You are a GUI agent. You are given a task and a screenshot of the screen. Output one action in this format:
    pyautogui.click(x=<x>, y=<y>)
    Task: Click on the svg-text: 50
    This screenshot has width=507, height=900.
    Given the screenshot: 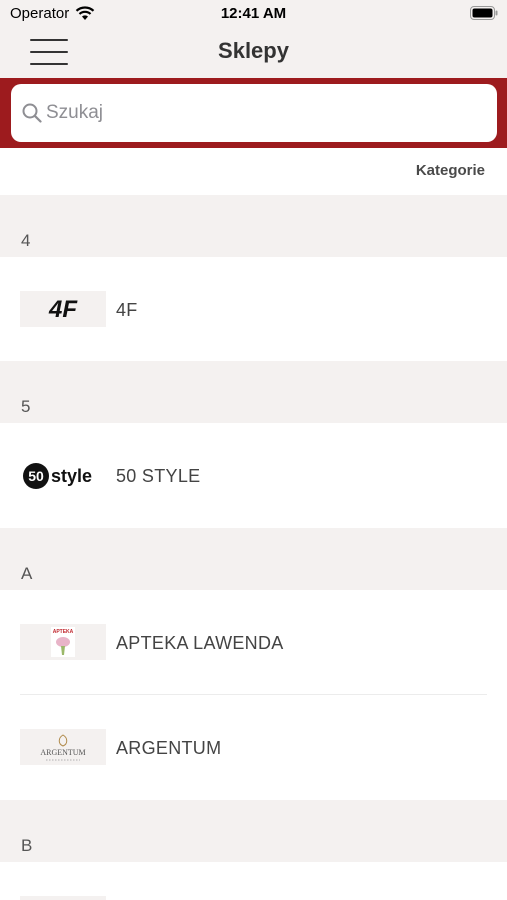 What is the action you would take?
    pyautogui.click(x=36, y=476)
    